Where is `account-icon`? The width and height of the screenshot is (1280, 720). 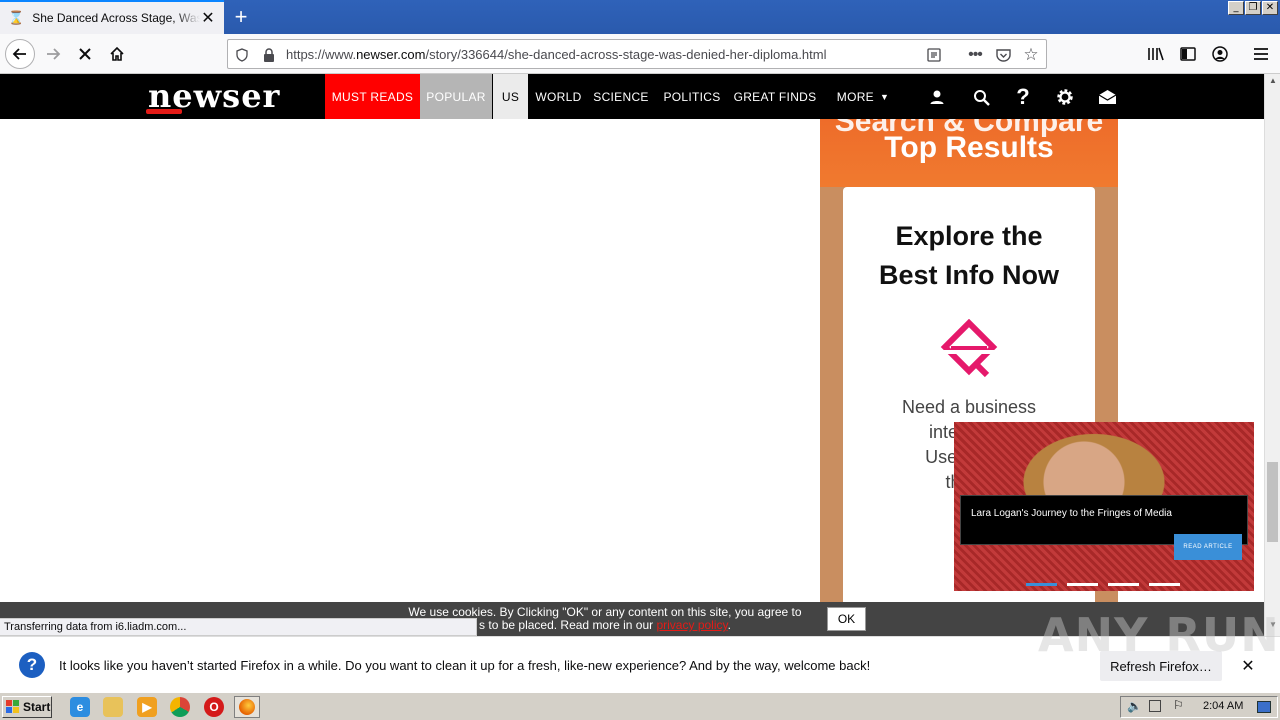
account-icon is located at coordinates (1220, 54).